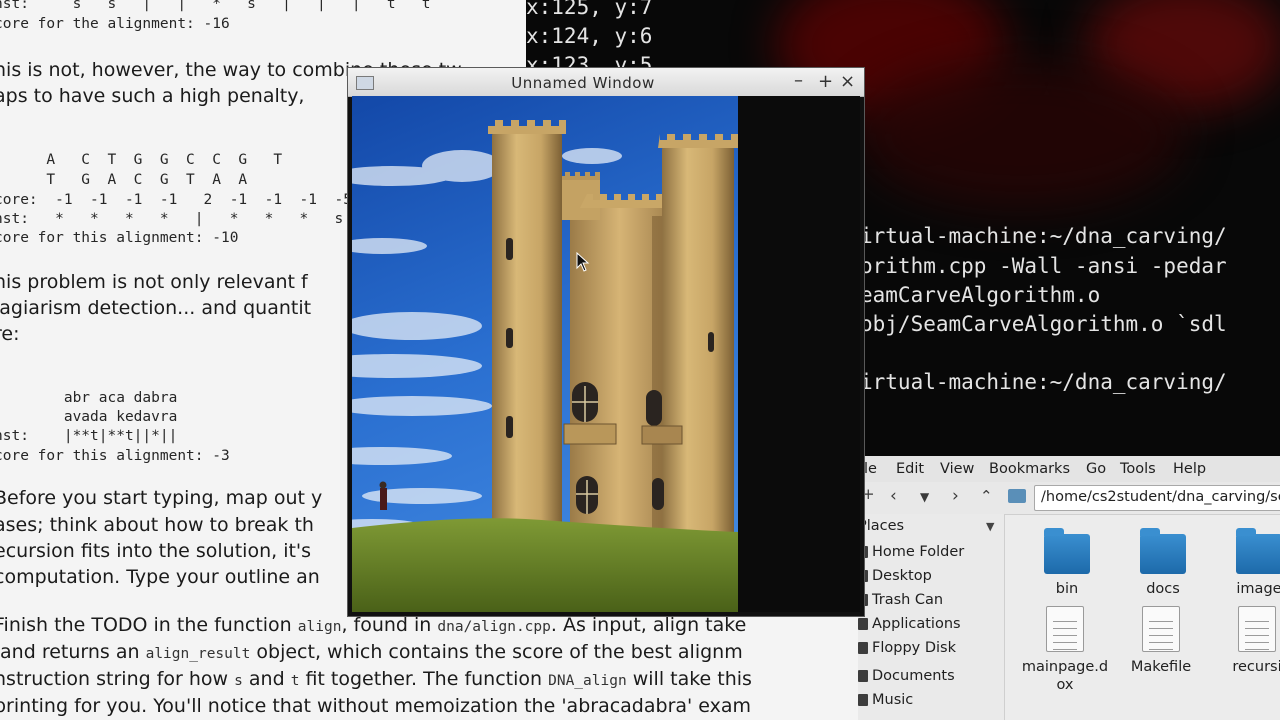 The height and width of the screenshot is (720, 1280). What do you see at coordinates (589, 36) in the screenshot?
I see `terminal-line: x:124, y:6` at bounding box center [589, 36].